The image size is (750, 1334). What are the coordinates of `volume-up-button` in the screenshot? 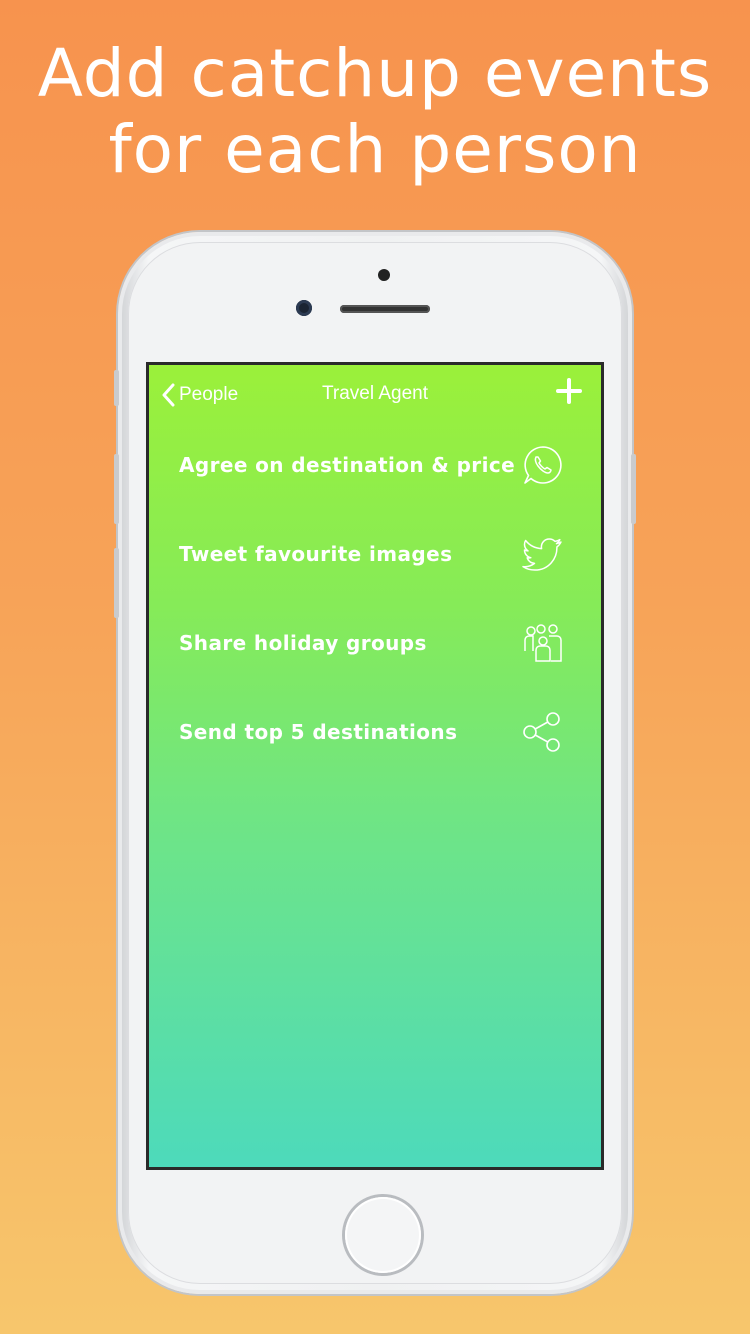 It's located at (116, 489).